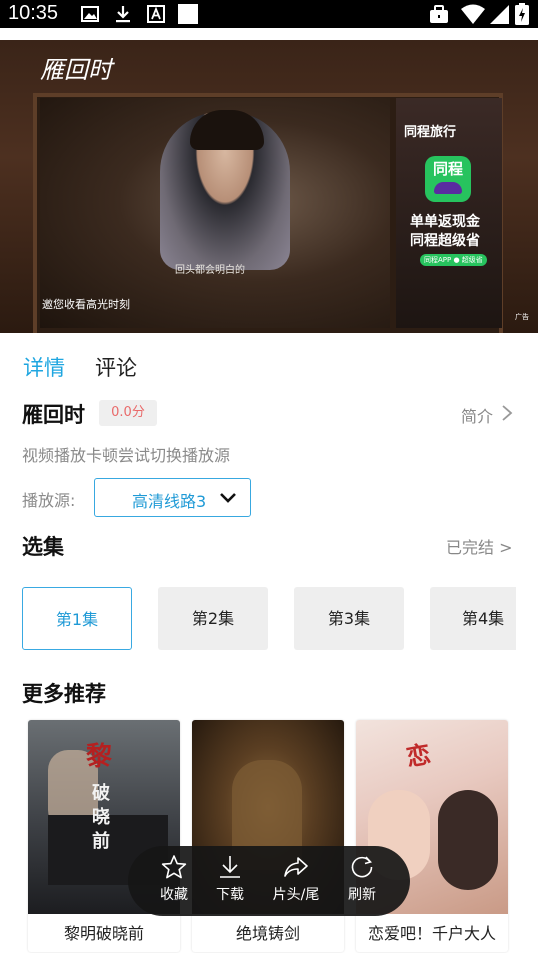 This screenshot has height=953, width=538. What do you see at coordinates (123, 14) in the screenshot?
I see `download-status-icon` at bounding box center [123, 14].